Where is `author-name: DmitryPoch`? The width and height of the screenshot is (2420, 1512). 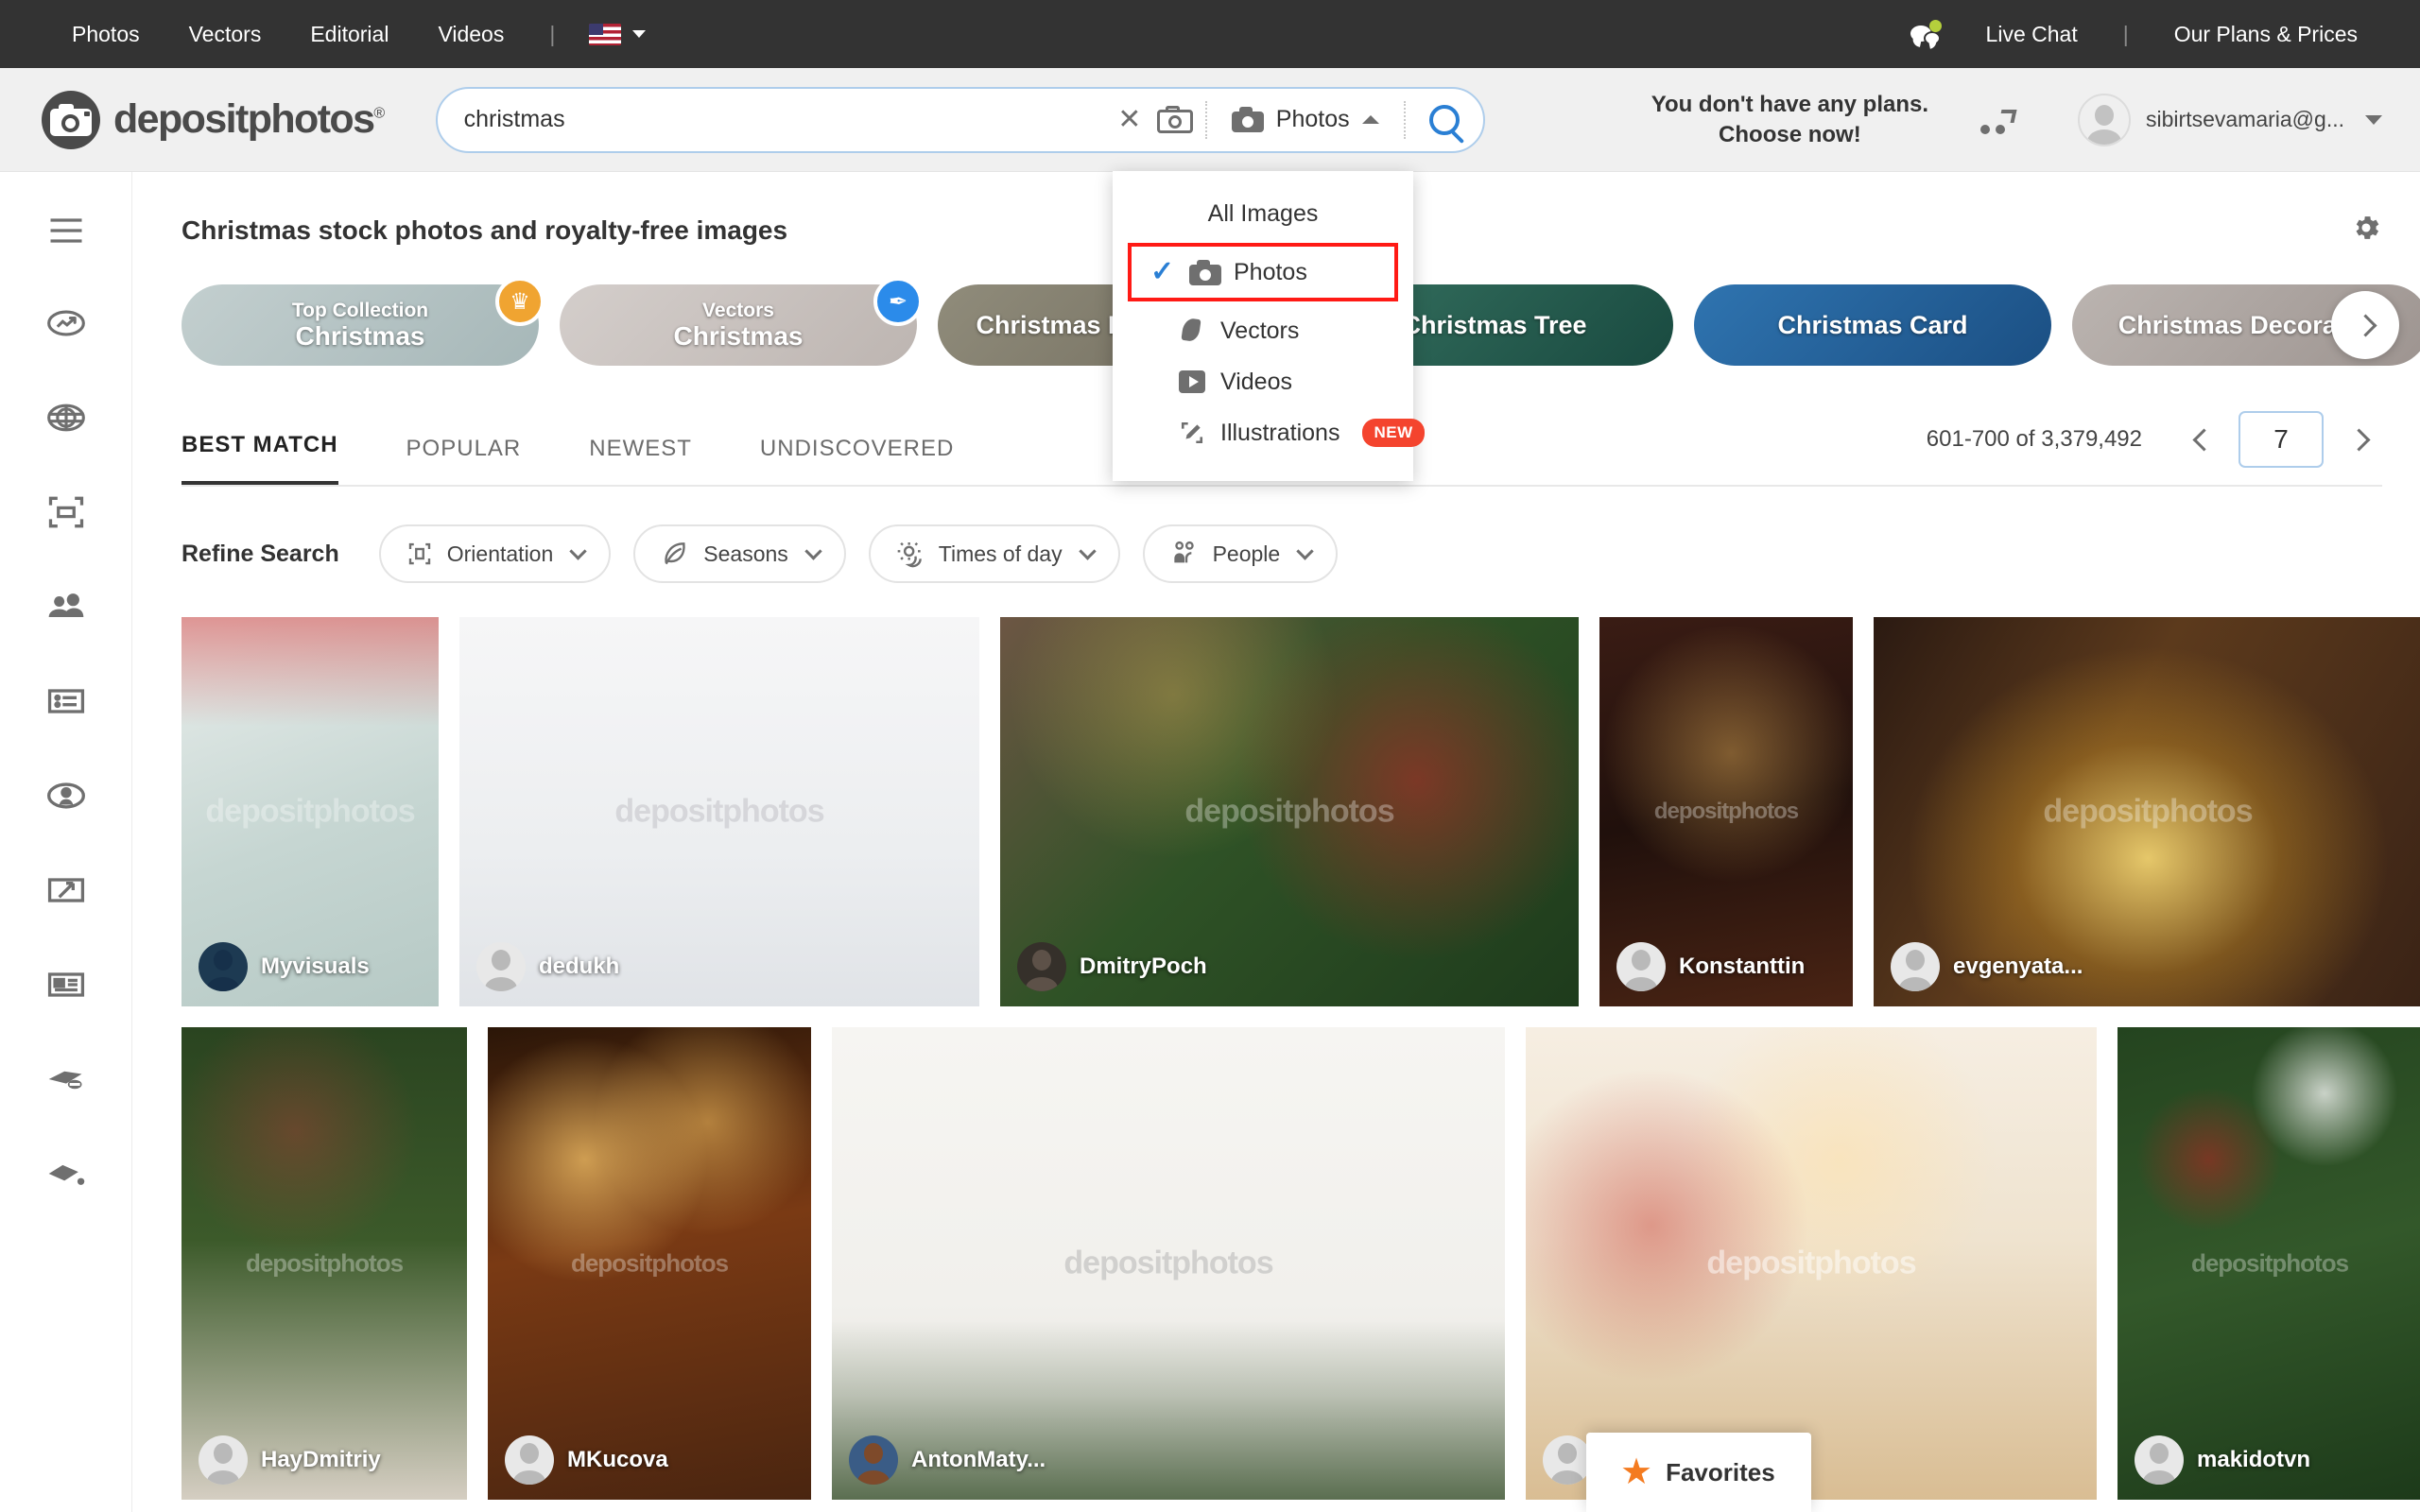
author-name: DmitryPoch is located at coordinates (1143, 966).